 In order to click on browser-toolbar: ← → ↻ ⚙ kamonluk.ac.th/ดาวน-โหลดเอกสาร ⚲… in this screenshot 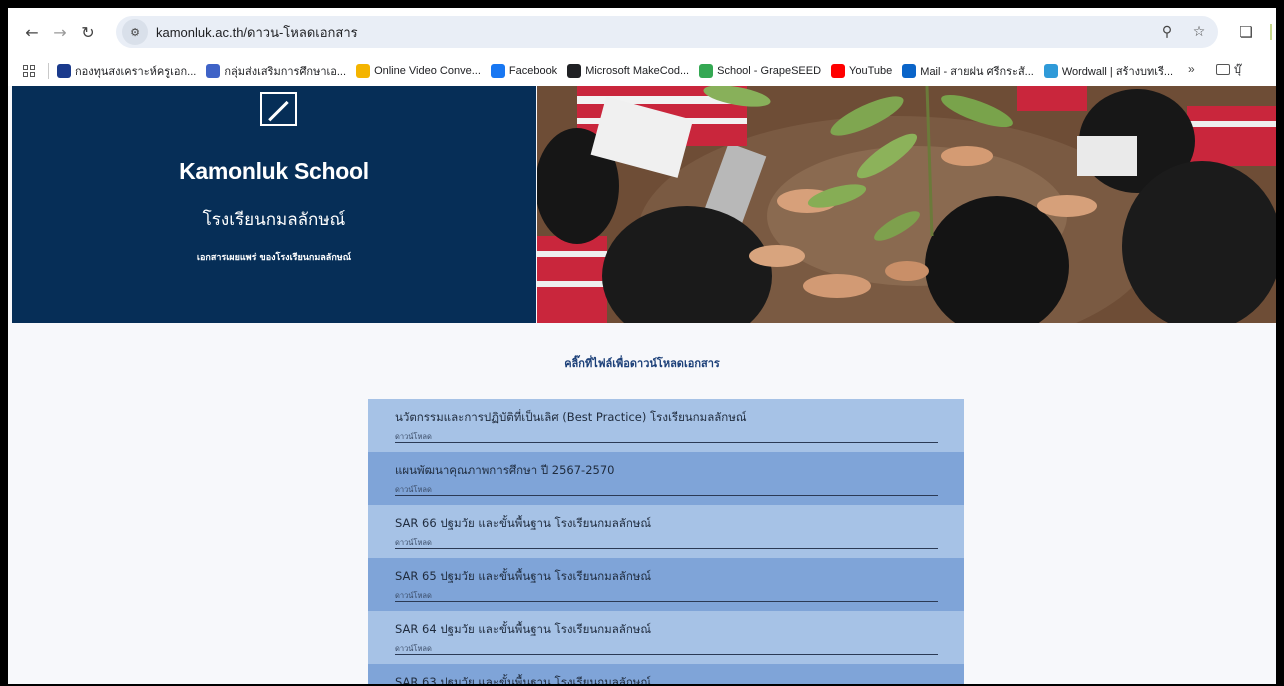, I will do `click(642, 32)`.